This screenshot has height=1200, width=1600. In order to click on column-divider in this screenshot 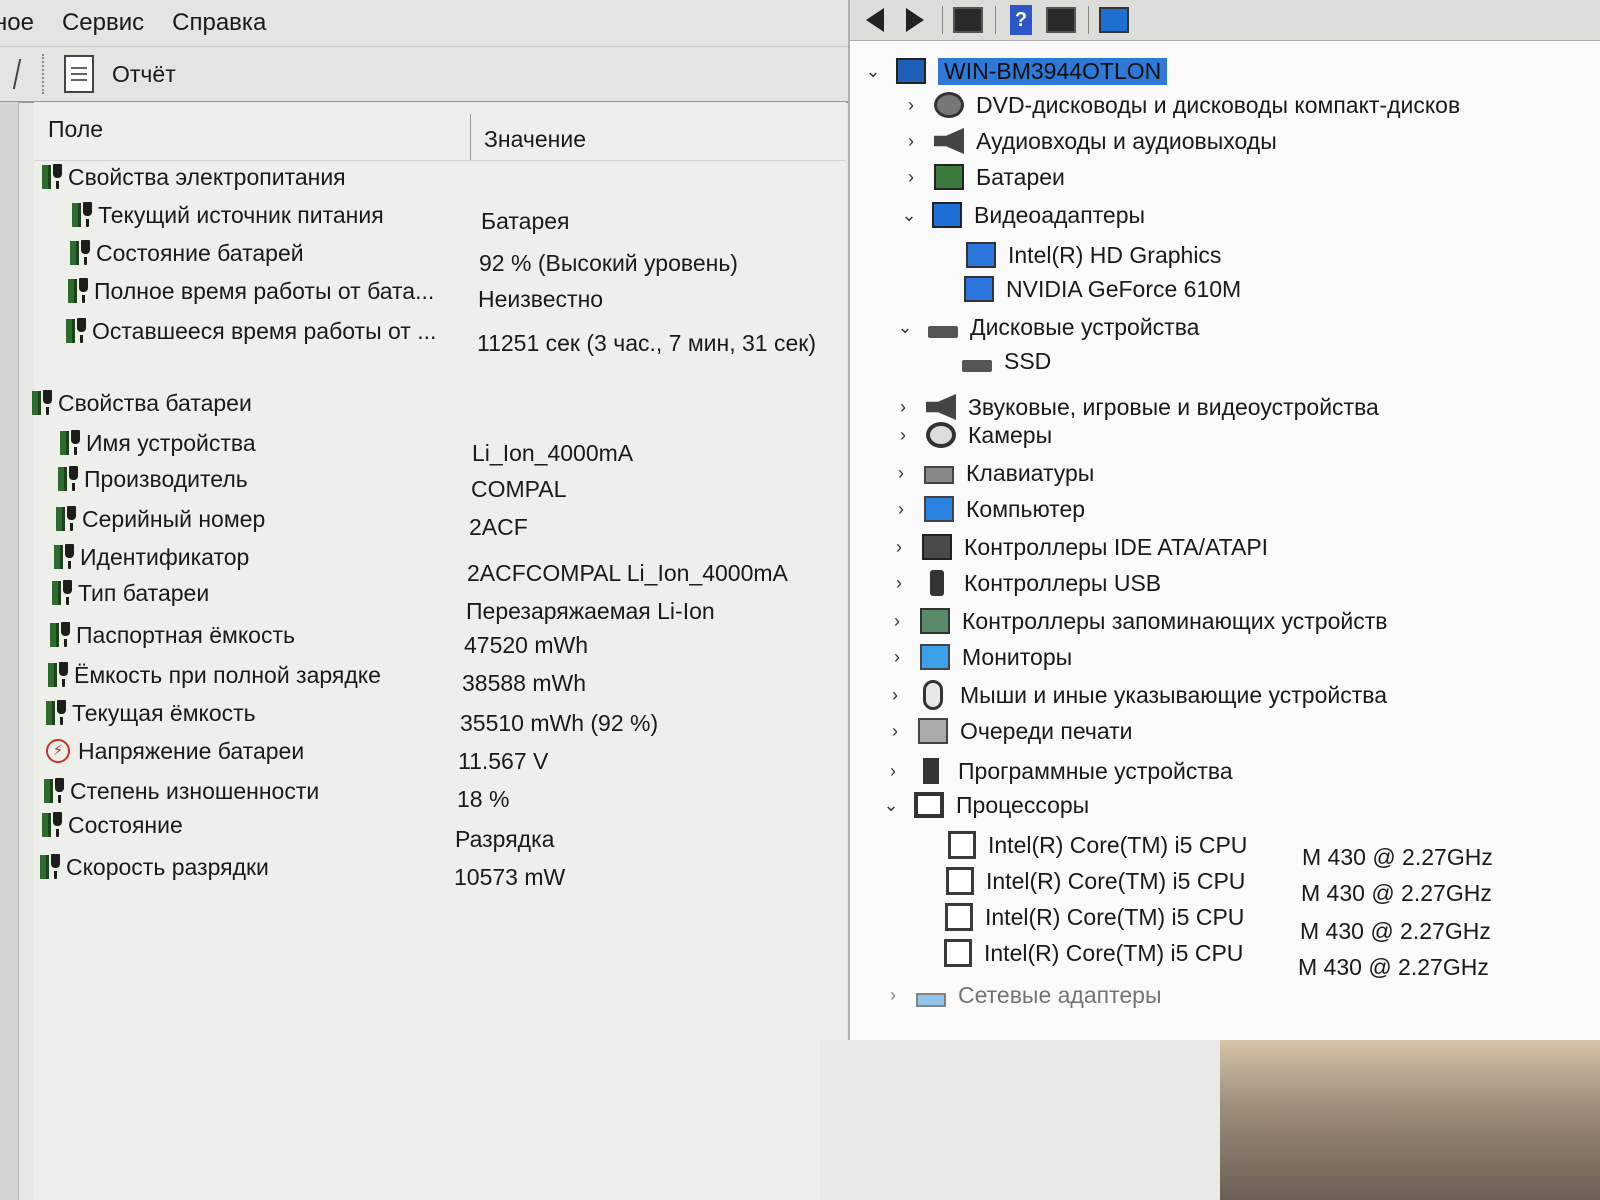, I will do `click(470, 137)`.